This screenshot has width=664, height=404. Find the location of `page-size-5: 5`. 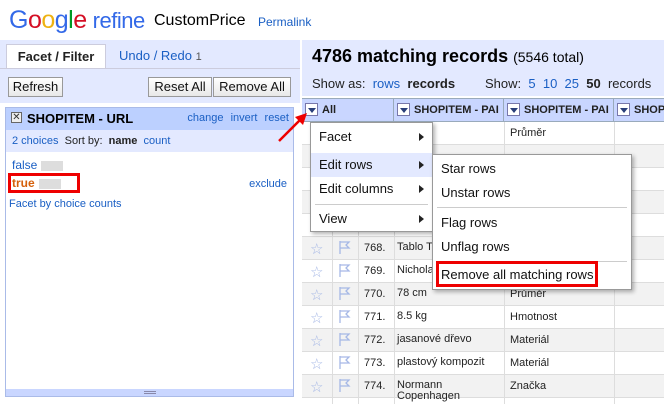

page-size-5: 5 is located at coordinates (531, 83).